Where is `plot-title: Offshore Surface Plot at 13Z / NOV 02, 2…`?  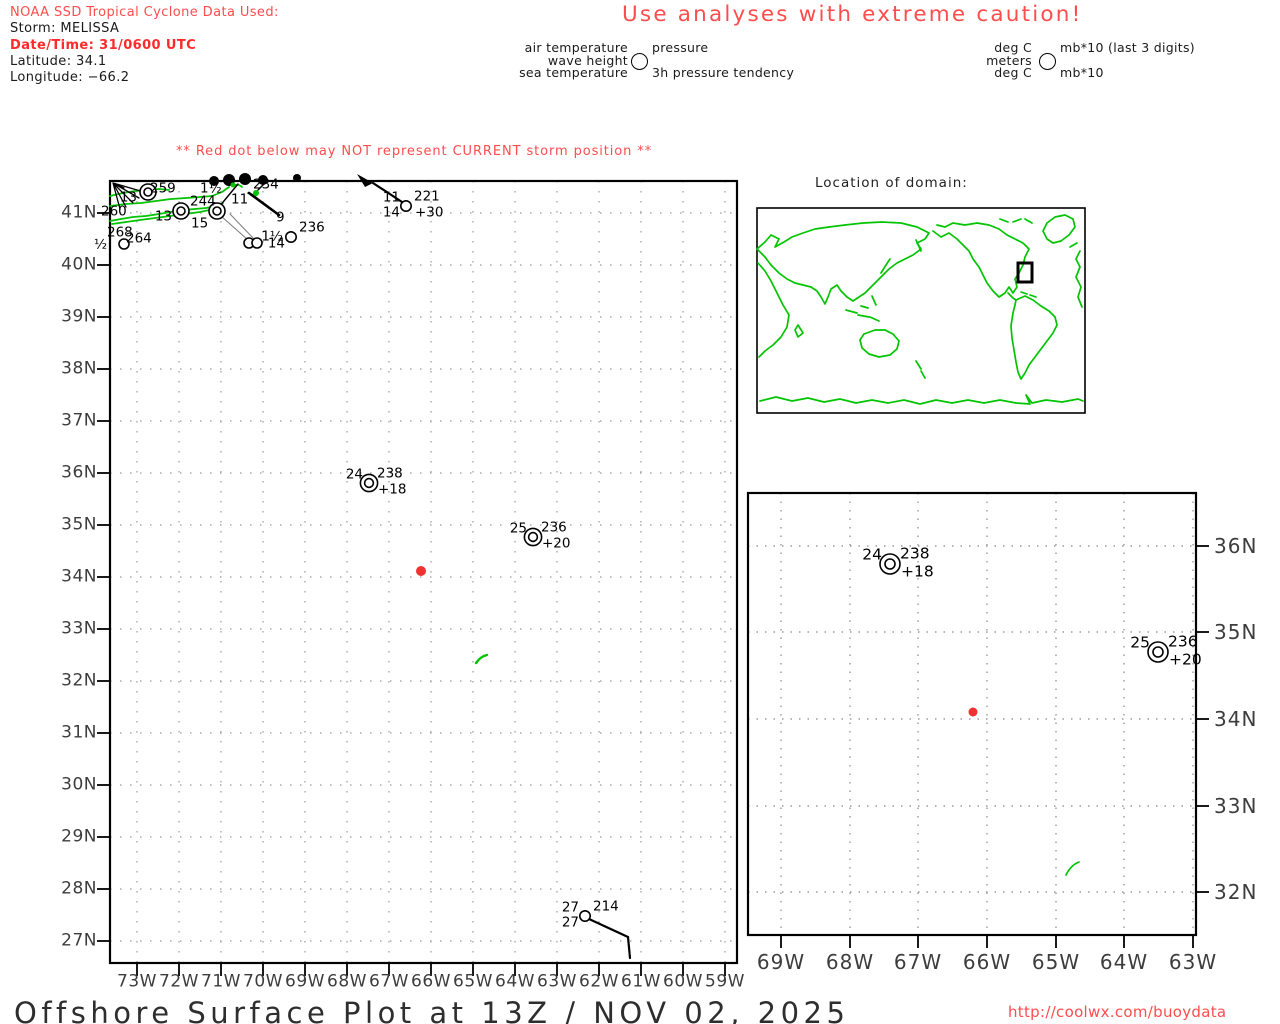
plot-title: Offshore Surface Plot at 13Z / NOV 02, 2… is located at coordinates (432, 1010).